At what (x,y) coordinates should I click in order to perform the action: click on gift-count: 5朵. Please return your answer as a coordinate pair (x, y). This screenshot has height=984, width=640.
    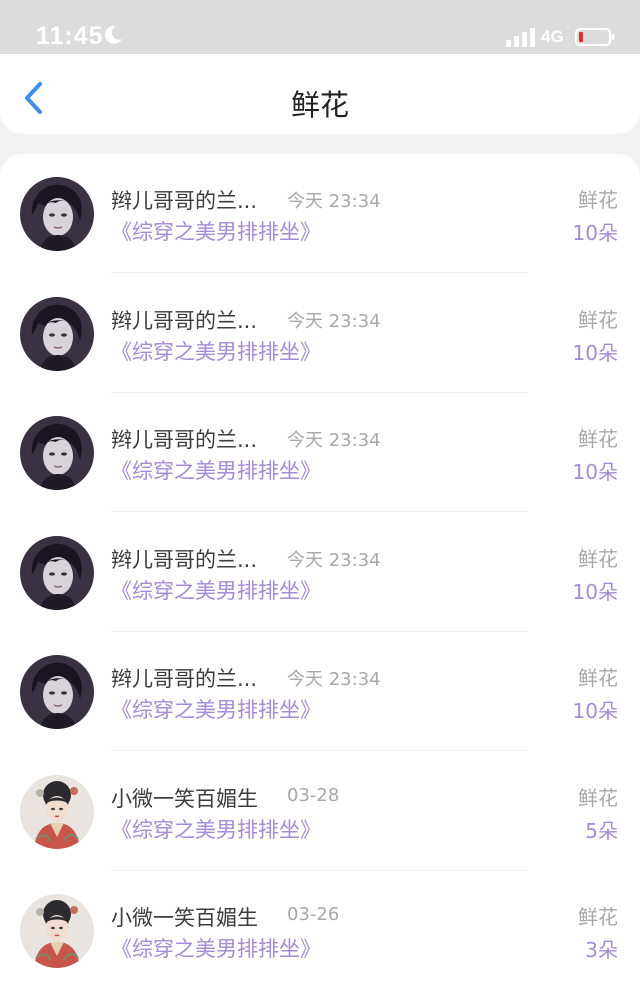
    Looking at the image, I should click on (601, 830).